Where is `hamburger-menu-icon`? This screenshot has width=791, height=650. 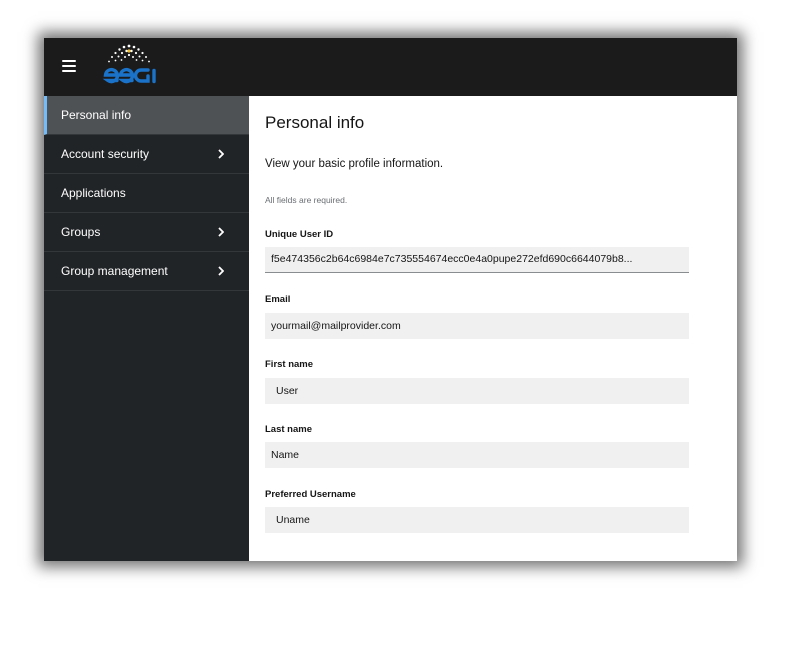
hamburger-menu-icon is located at coordinates (69, 66).